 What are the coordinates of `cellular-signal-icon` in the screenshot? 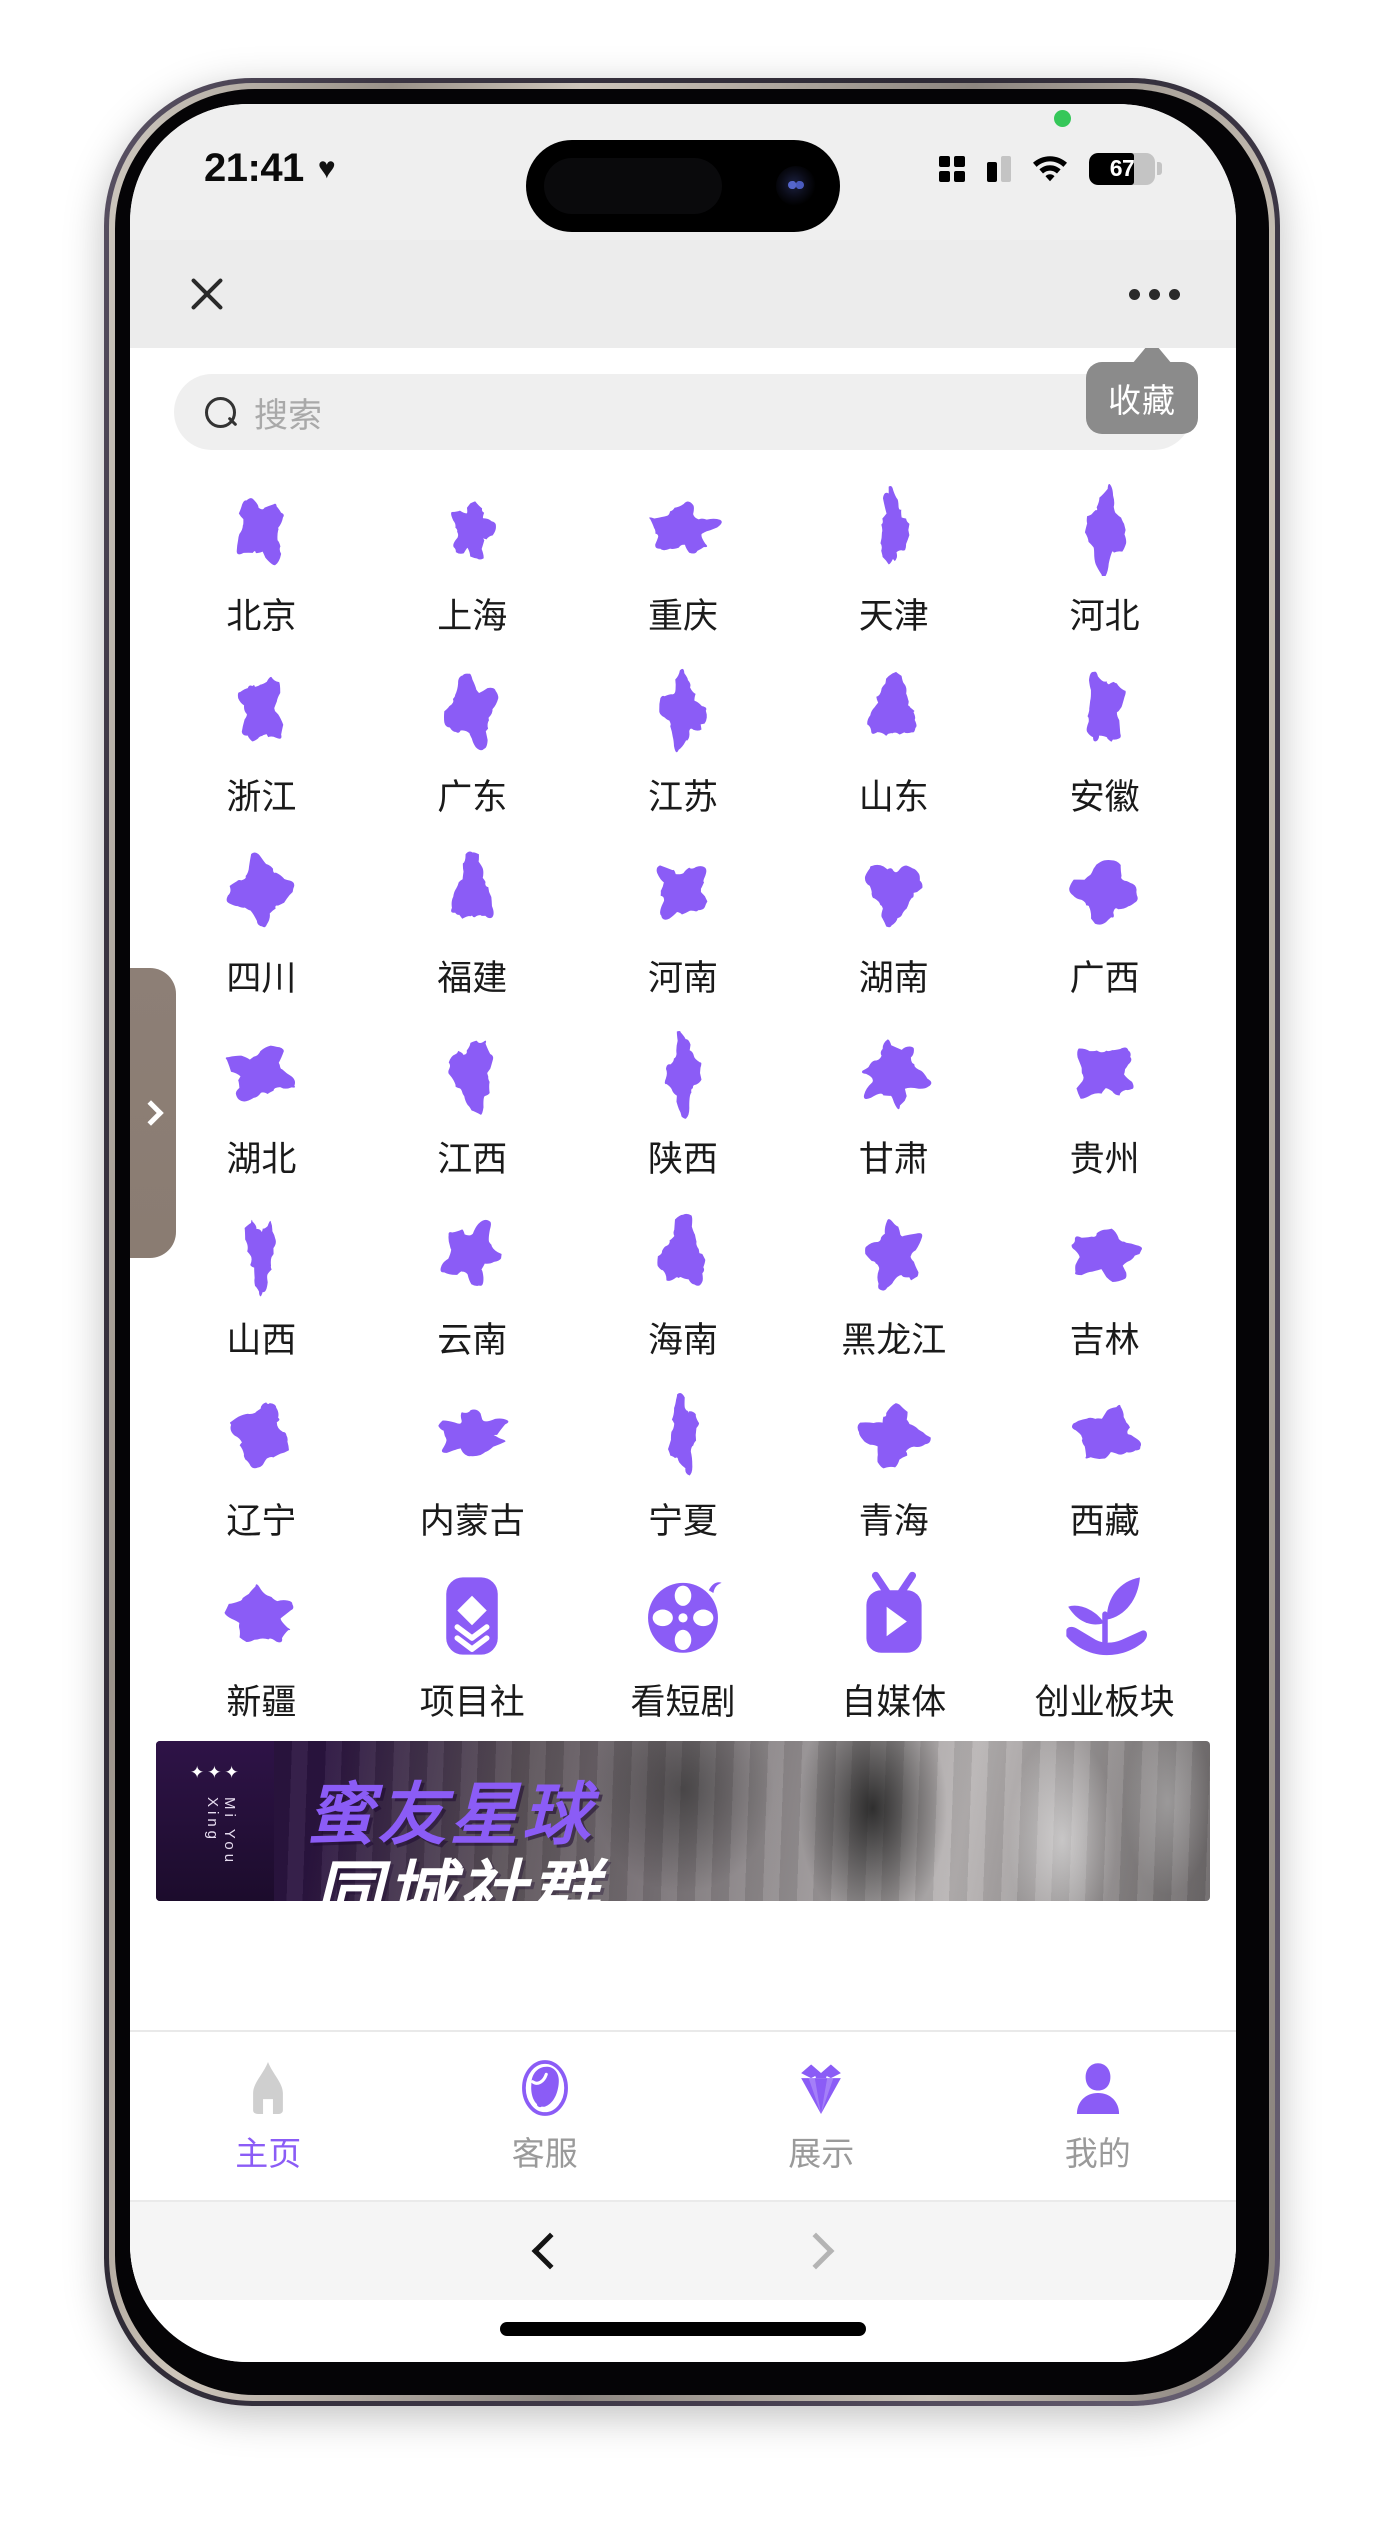 It's located at (952, 168).